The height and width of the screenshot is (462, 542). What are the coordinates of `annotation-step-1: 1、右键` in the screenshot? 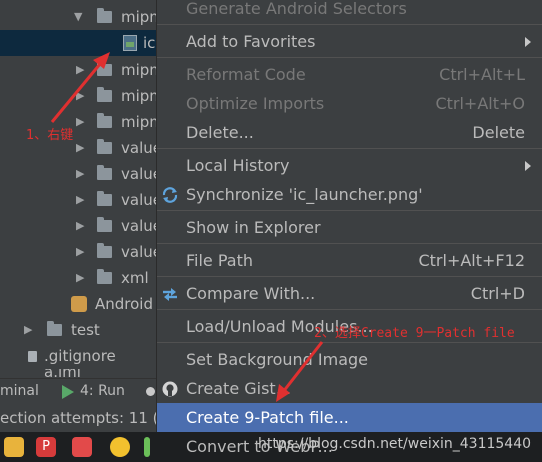 It's located at (50, 135).